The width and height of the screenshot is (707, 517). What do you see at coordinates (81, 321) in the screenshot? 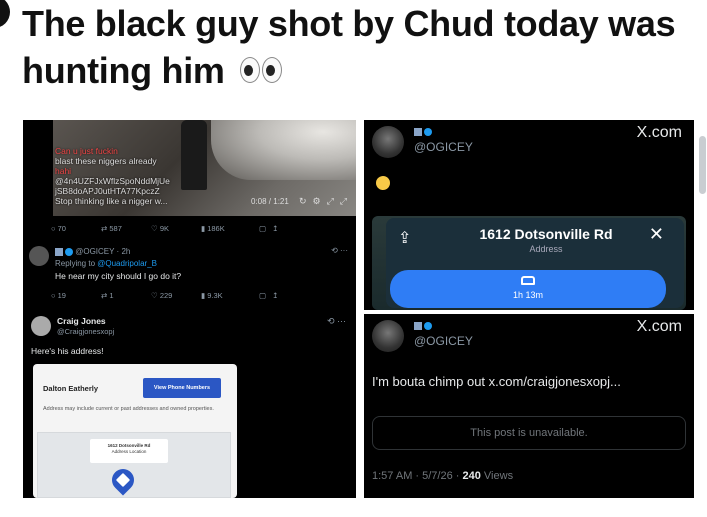
I see `author-name: Craig Jones` at bounding box center [81, 321].